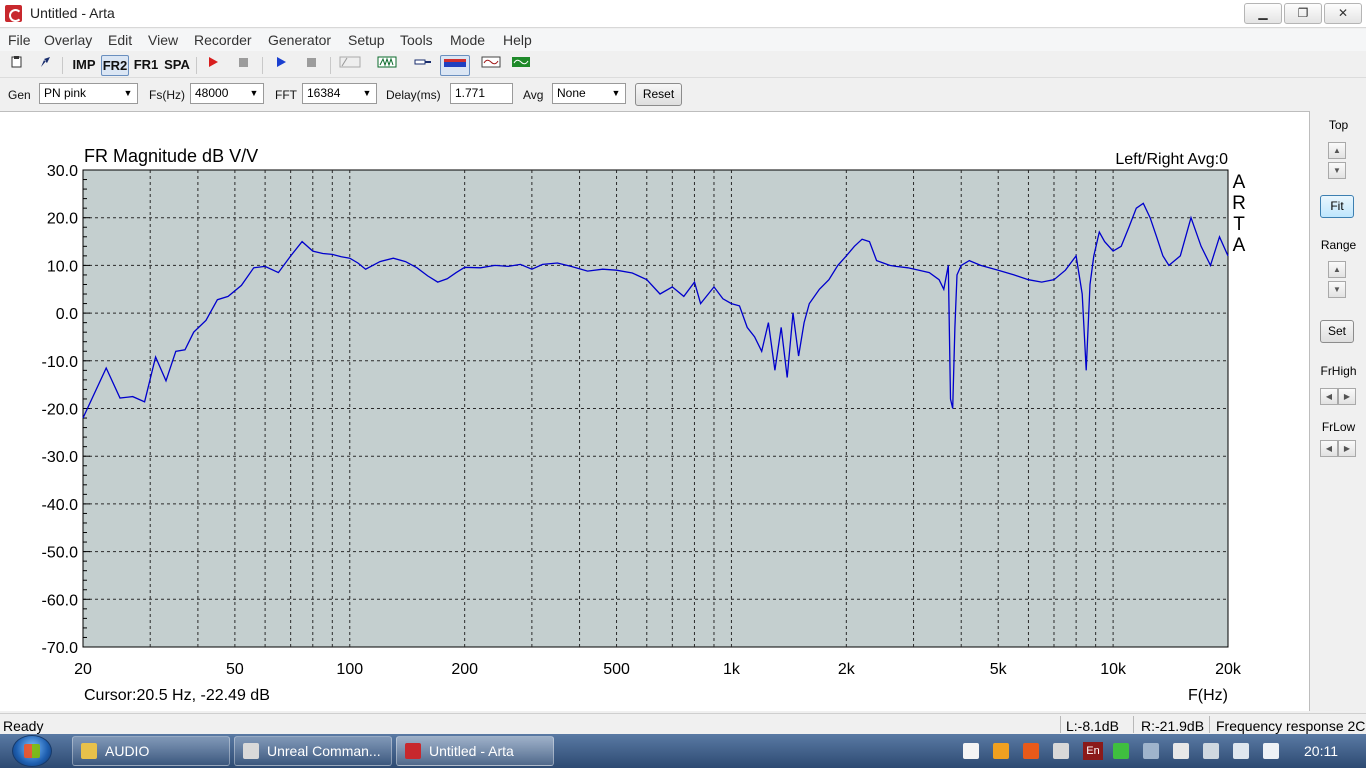 This screenshot has width=1366, height=768. Describe the element at coordinates (1337, 269) in the screenshot. I see `range-up-arrow-icon: ▲` at that location.